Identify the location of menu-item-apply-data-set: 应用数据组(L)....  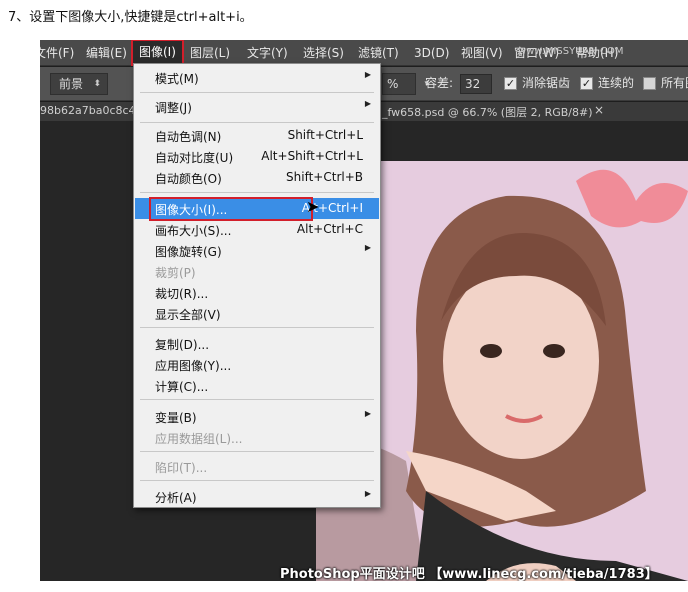
(257, 437).